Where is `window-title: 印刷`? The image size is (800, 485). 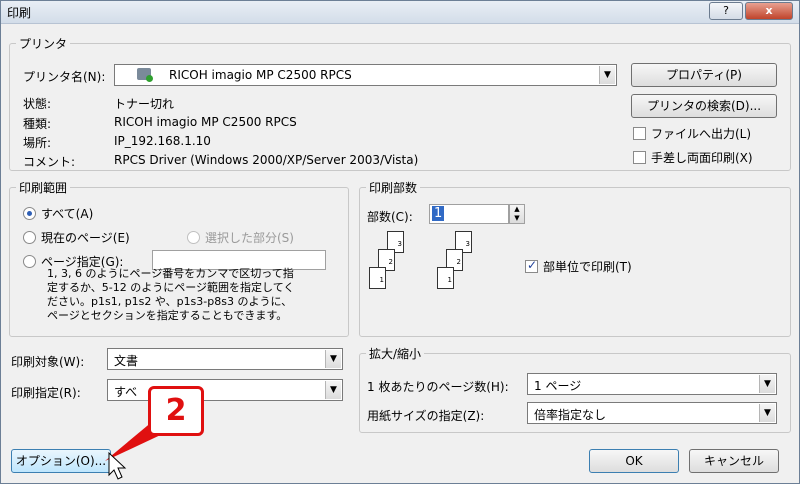 window-title: 印刷 is located at coordinates (19, 13).